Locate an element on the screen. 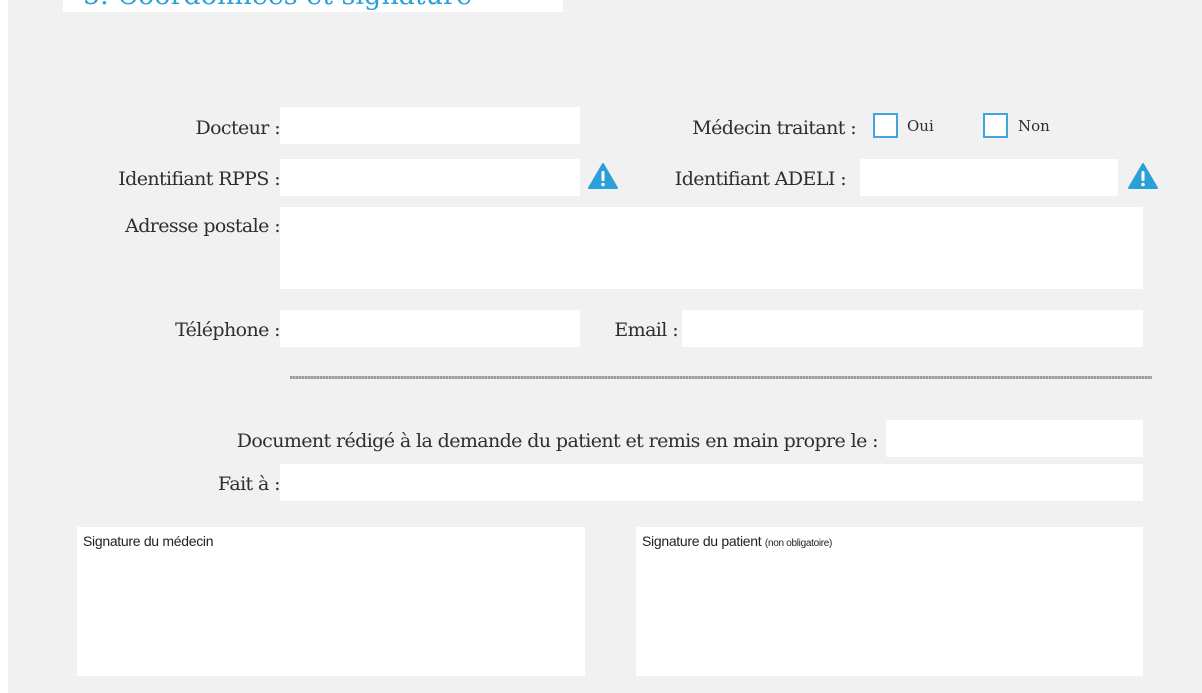 The width and height of the screenshot is (1202, 693). telephone-field is located at coordinates (430, 328).